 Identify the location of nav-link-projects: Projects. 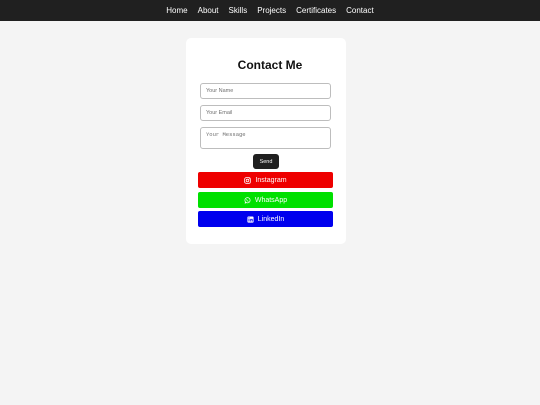
(271, 10).